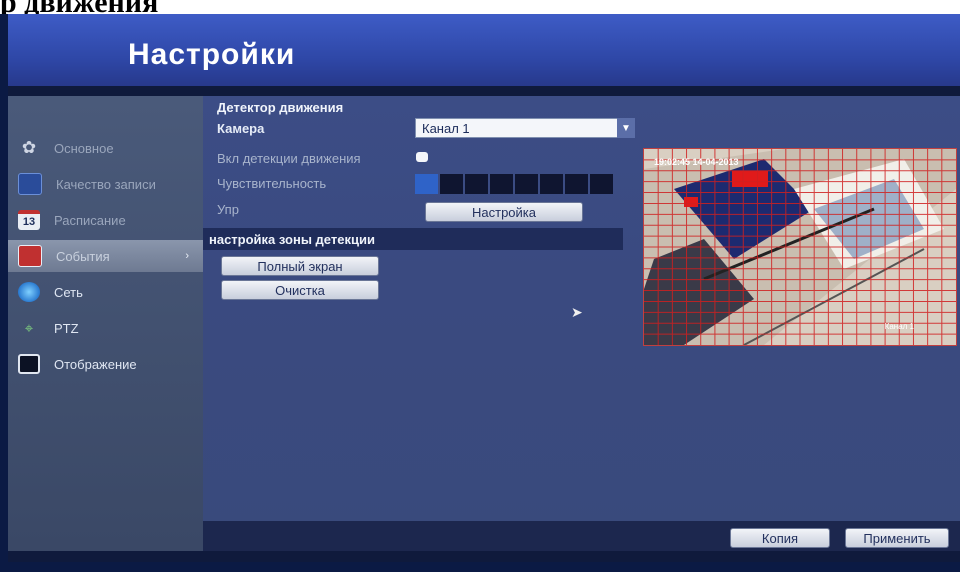 This screenshot has height=572, width=960. Describe the element at coordinates (626, 128) in the screenshot. I see `chevron-down-icon: ▼` at that location.